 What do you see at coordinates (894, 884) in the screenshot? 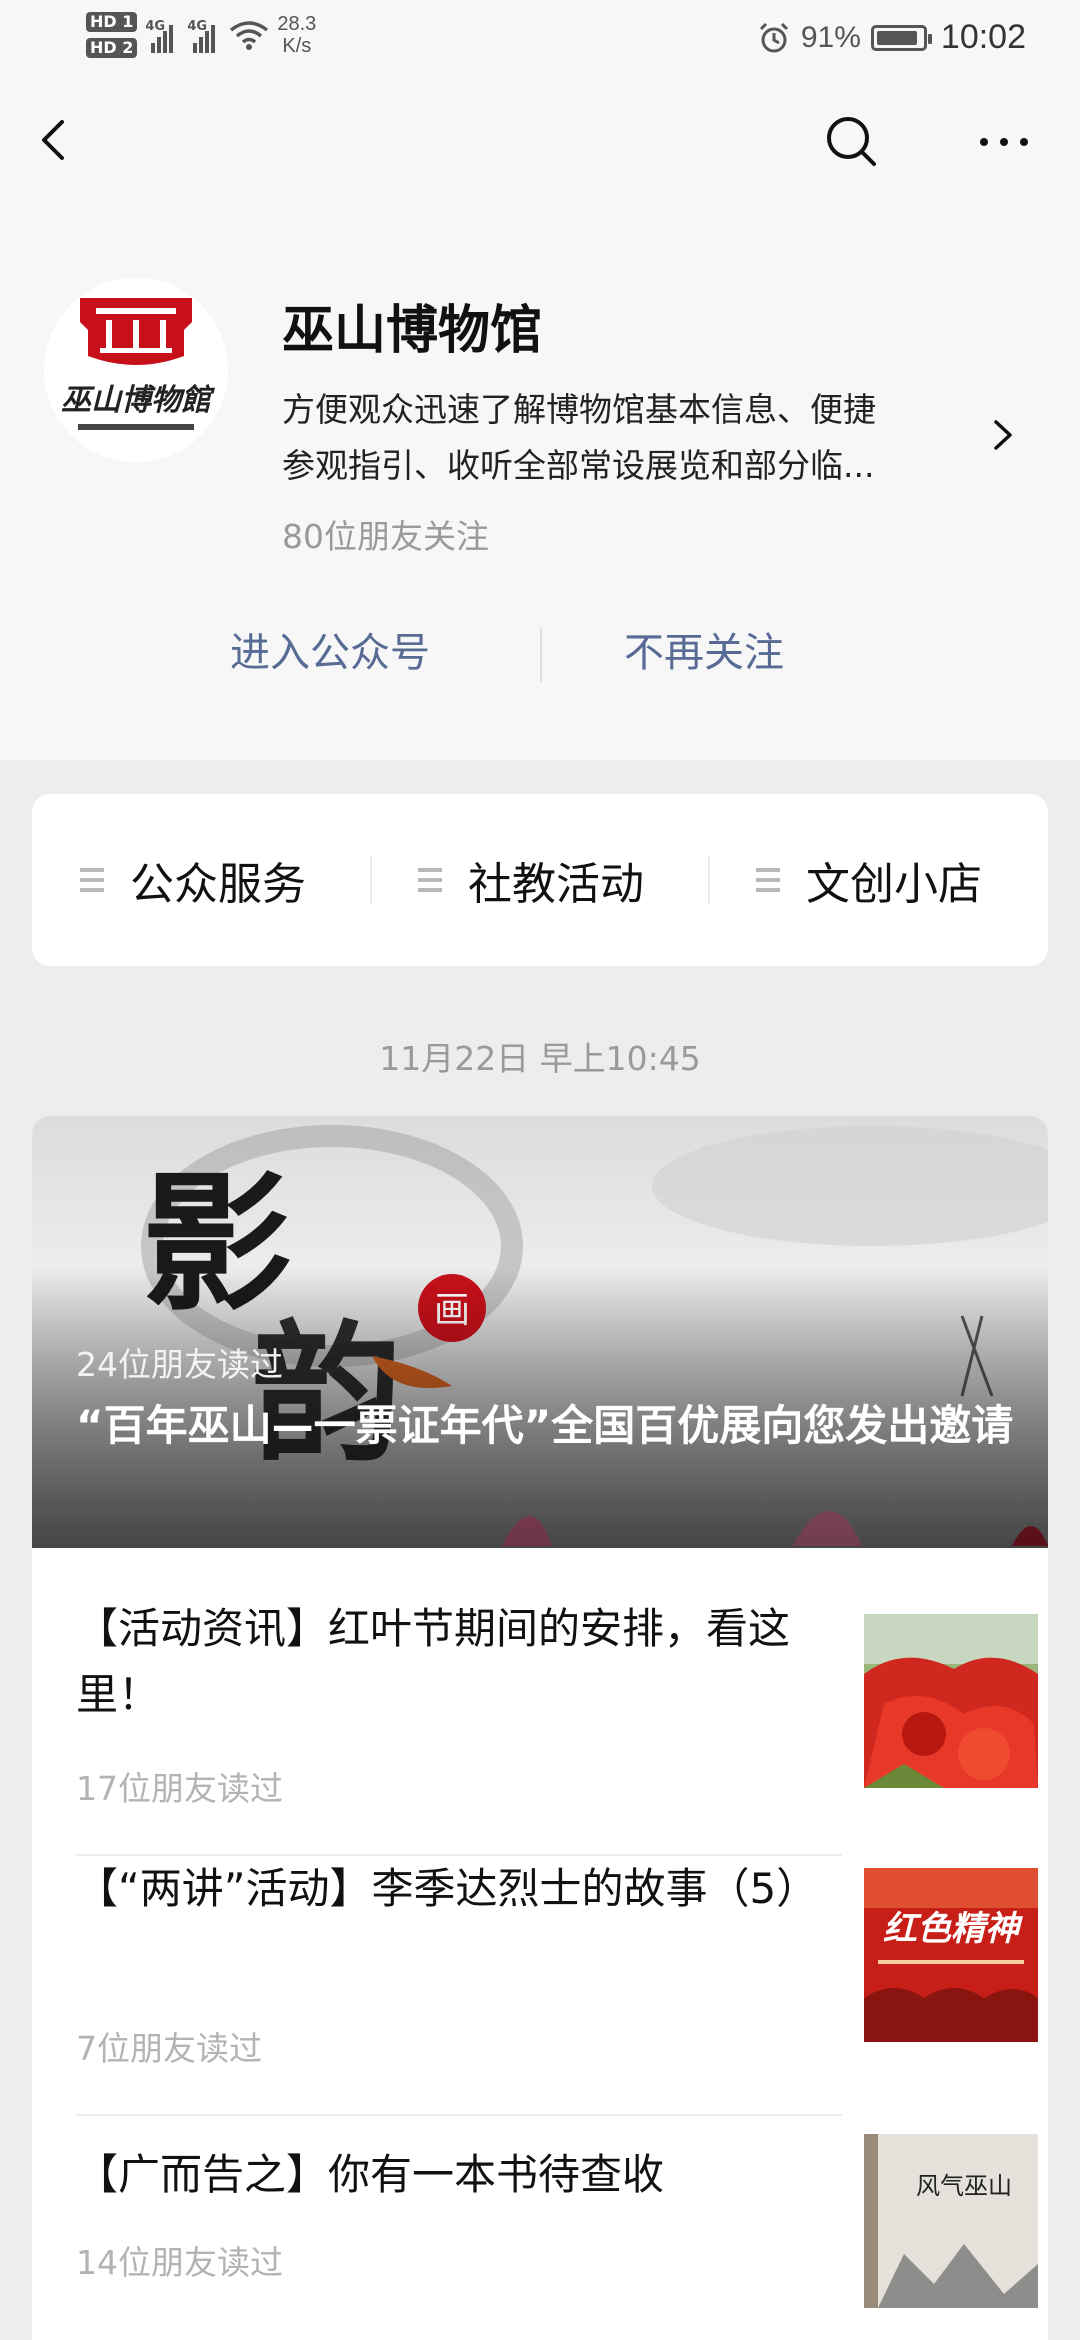
I see `menu-item-label: 文创小店` at bounding box center [894, 884].